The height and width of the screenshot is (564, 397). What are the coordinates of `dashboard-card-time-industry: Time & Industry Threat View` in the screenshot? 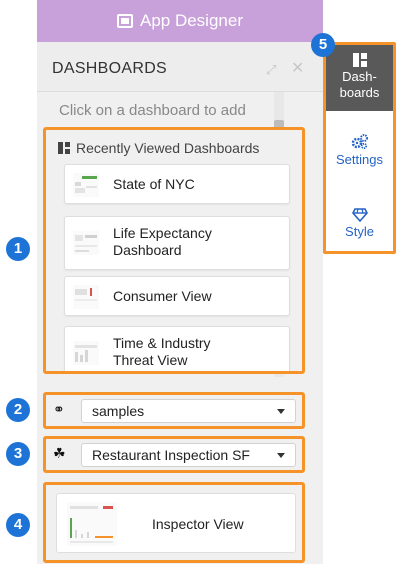 It's located at (177, 348).